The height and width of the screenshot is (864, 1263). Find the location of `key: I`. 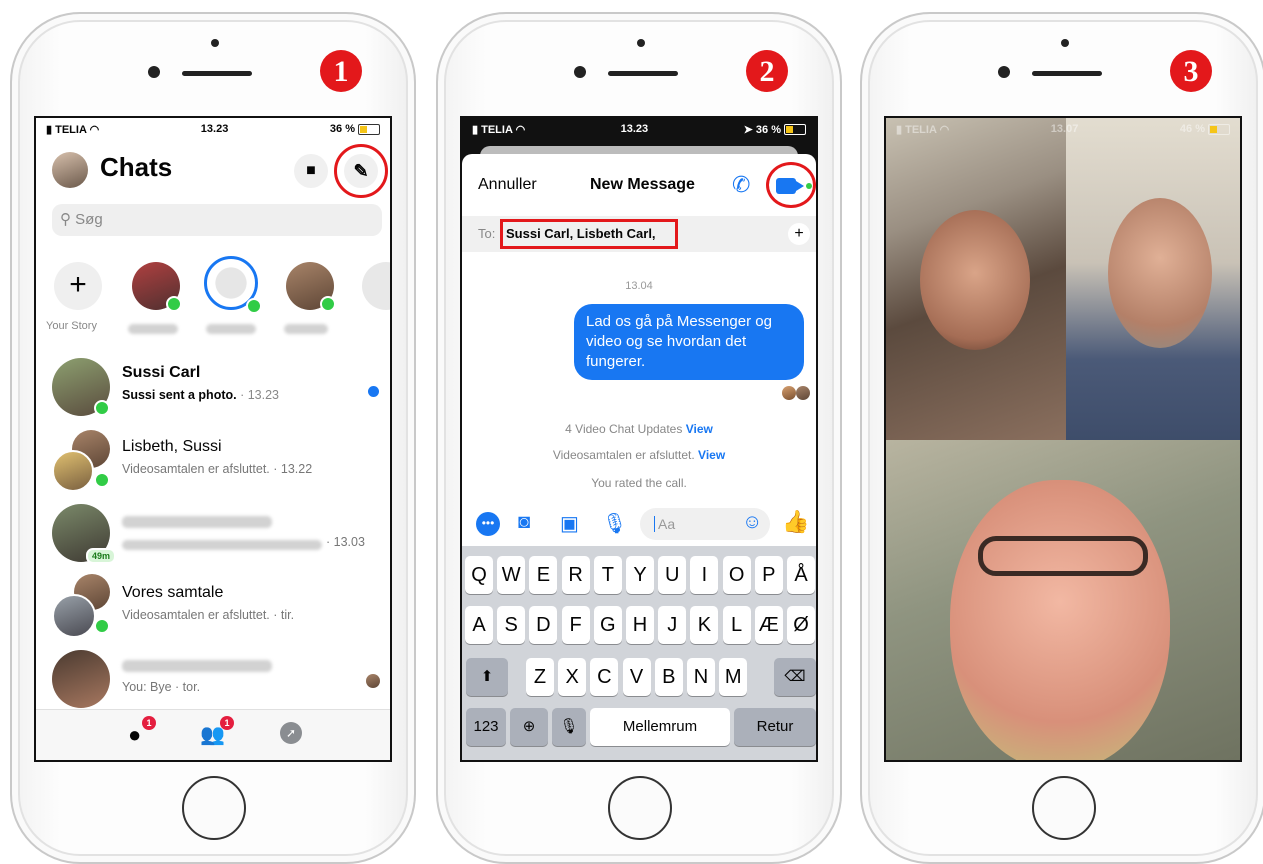

key: I is located at coordinates (704, 575).